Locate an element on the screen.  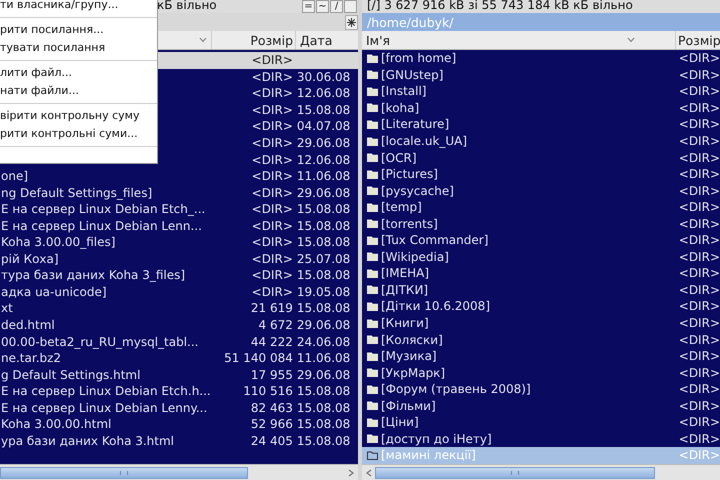
file-row: E на сервер Linux Debian Lenn... <DIR> 15.08.08 is located at coordinates (179, 225).